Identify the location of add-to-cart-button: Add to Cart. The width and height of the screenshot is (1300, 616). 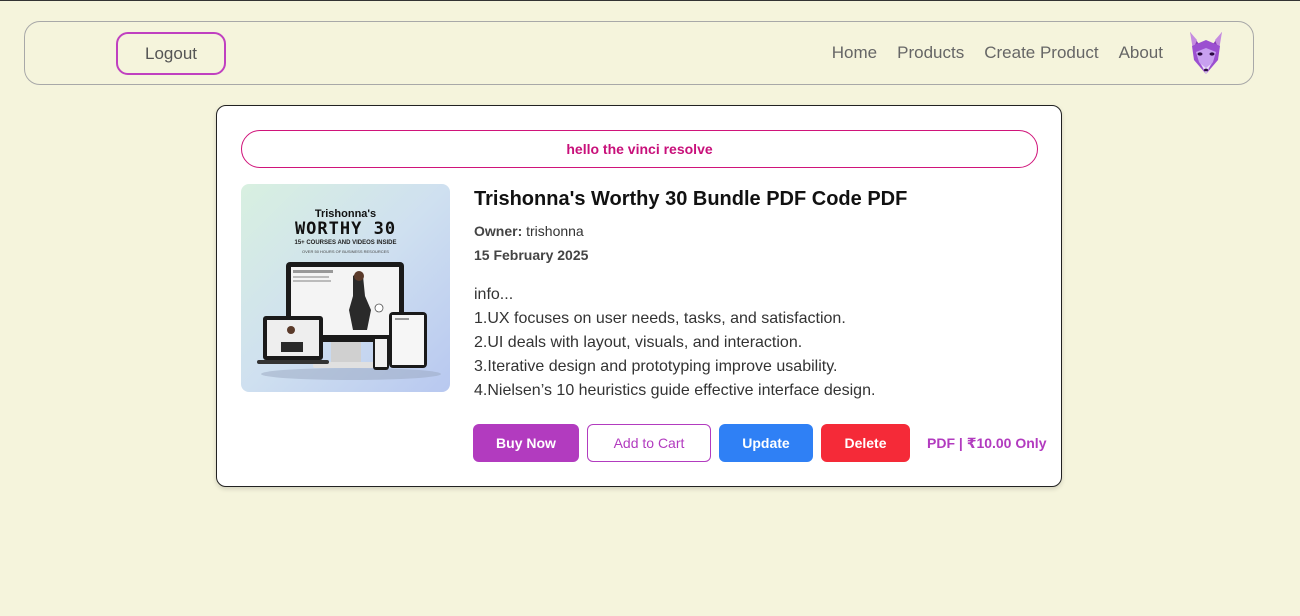
(649, 443).